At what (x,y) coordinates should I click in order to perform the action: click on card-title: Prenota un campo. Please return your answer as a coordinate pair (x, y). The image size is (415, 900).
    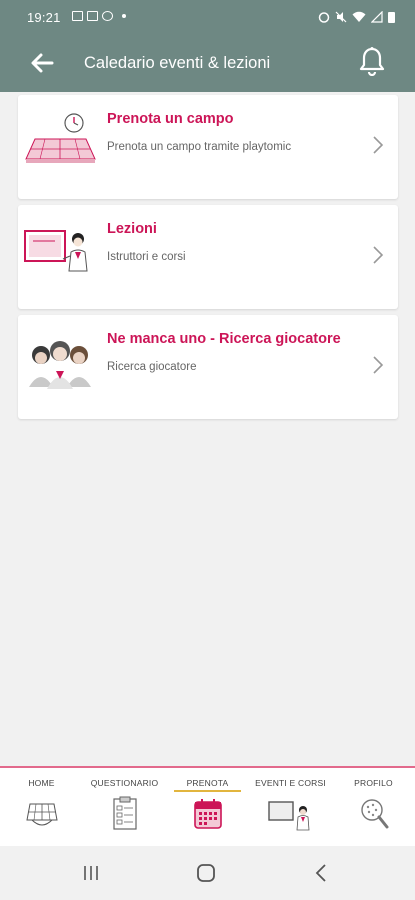
    Looking at the image, I should click on (170, 119).